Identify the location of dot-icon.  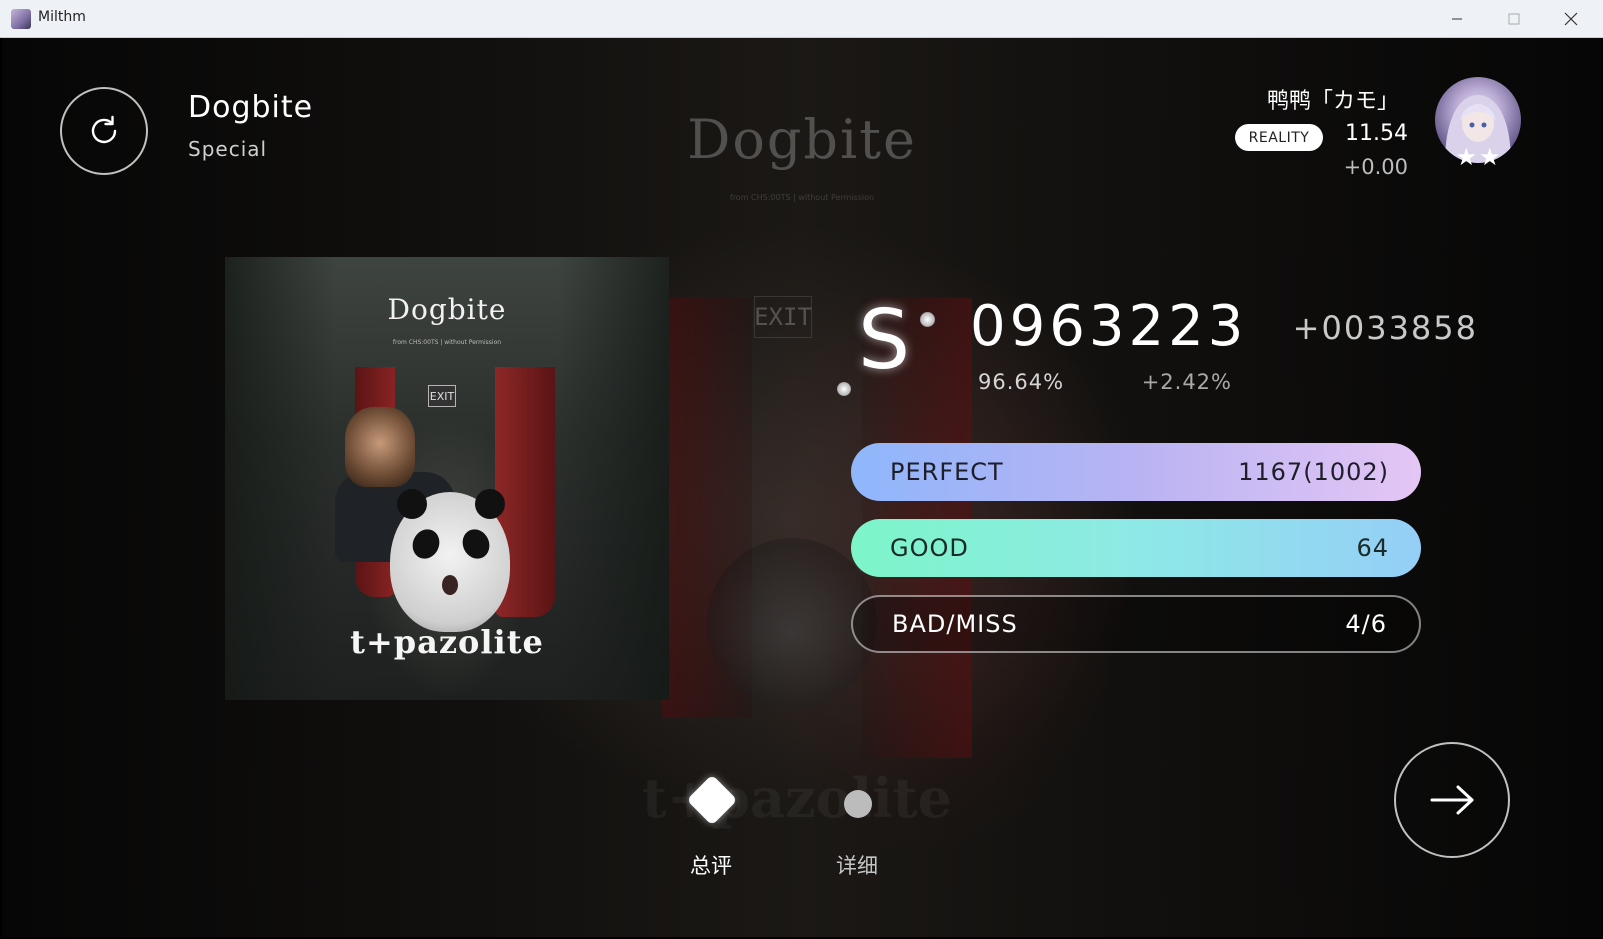
(858, 804).